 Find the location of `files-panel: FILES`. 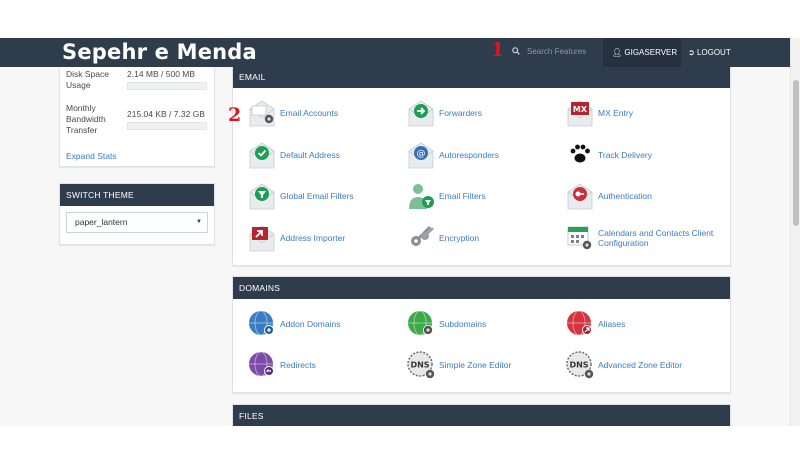

files-panel: FILES is located at coordinates (481, 415).